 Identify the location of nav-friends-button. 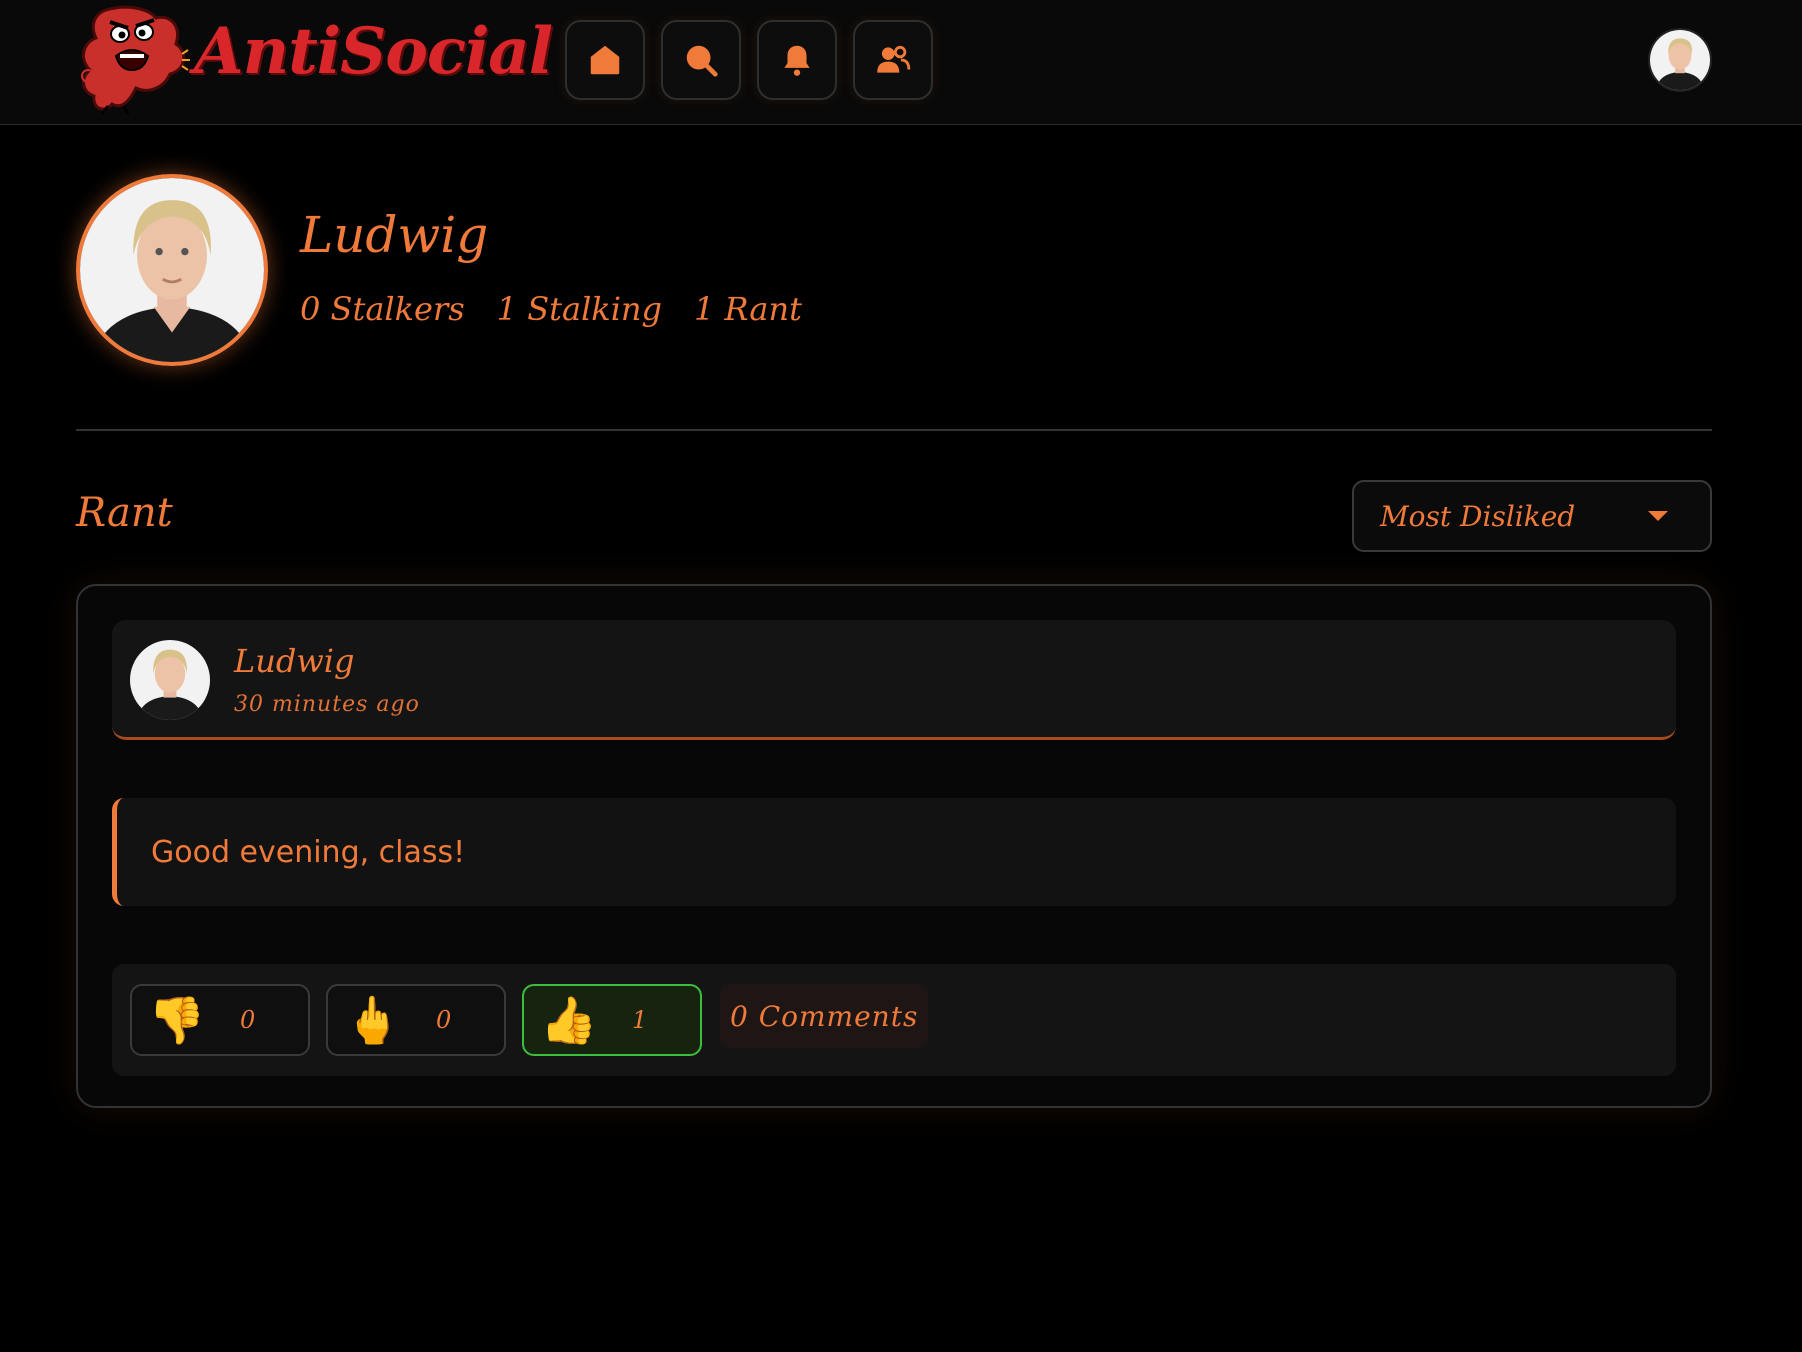
(893, 60).